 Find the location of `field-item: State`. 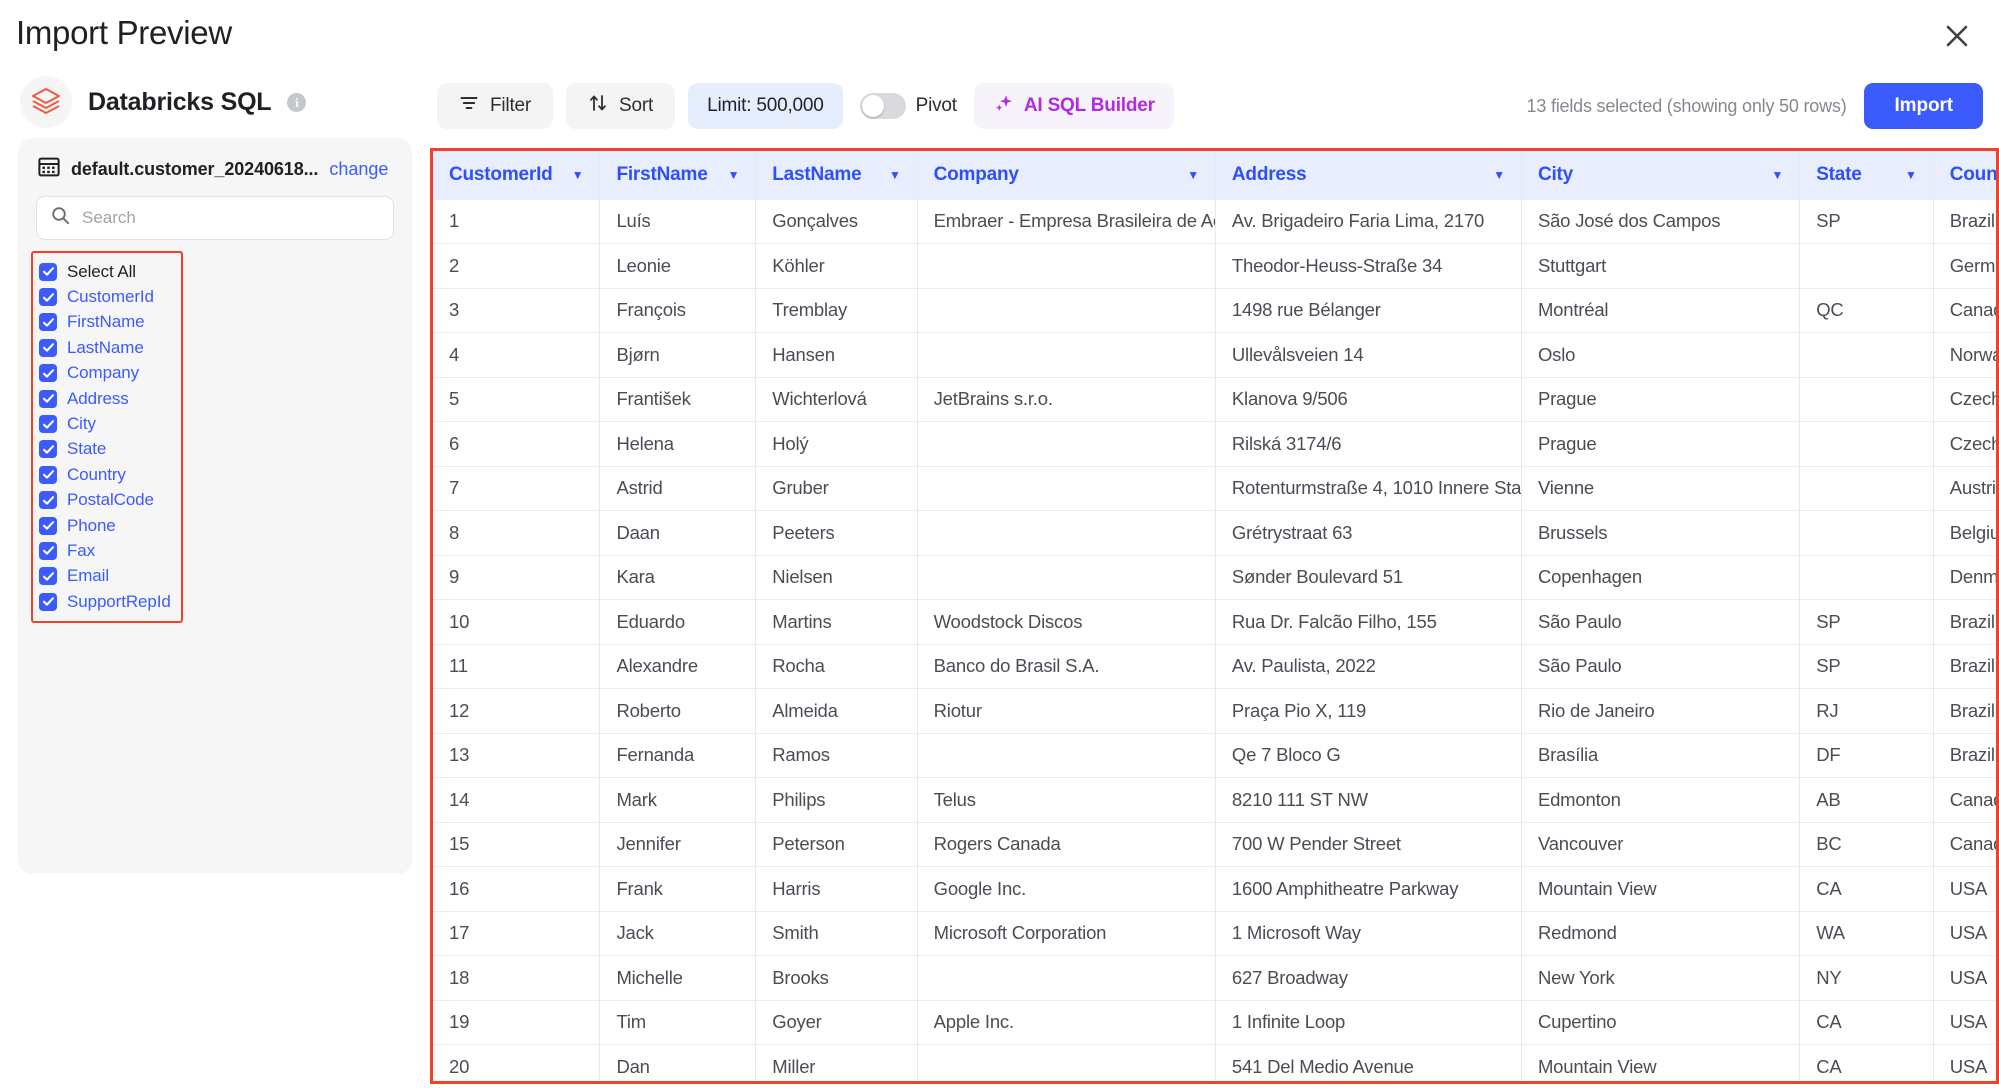

field-item: State is located at coordinates (108, 449).